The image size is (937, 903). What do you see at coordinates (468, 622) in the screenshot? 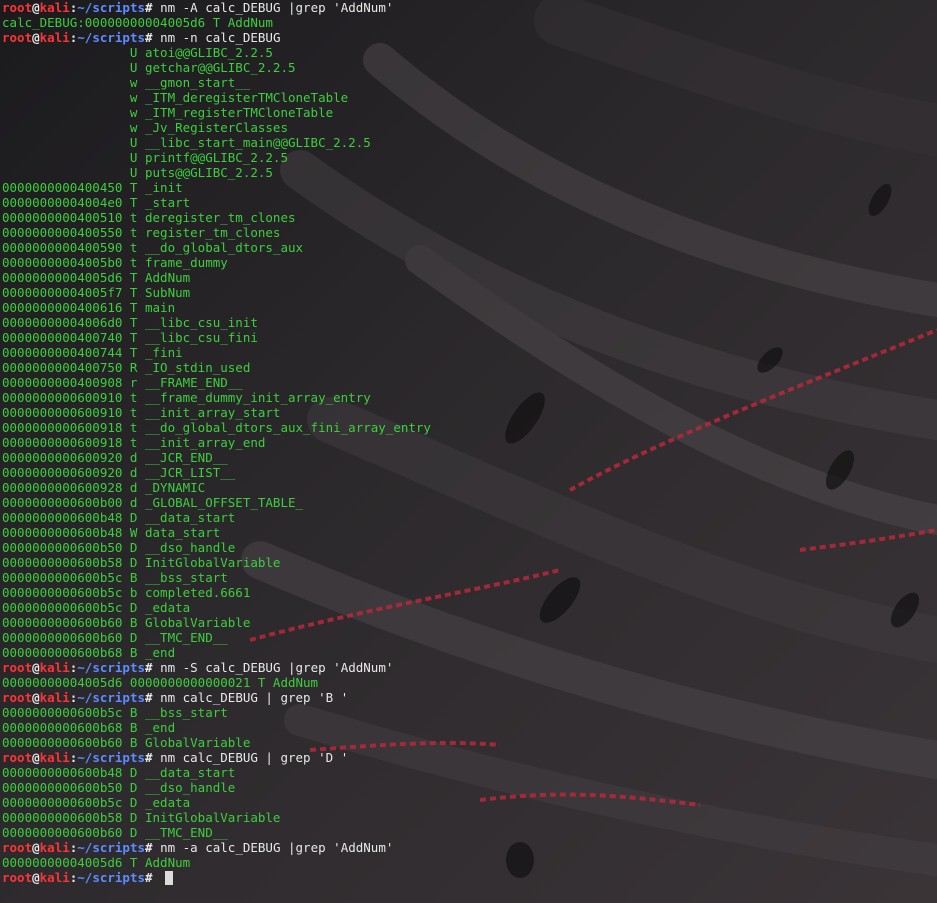
I see `output-line: 0000000000600b60 B GlobalVariable` at bounding box center [468, 622].